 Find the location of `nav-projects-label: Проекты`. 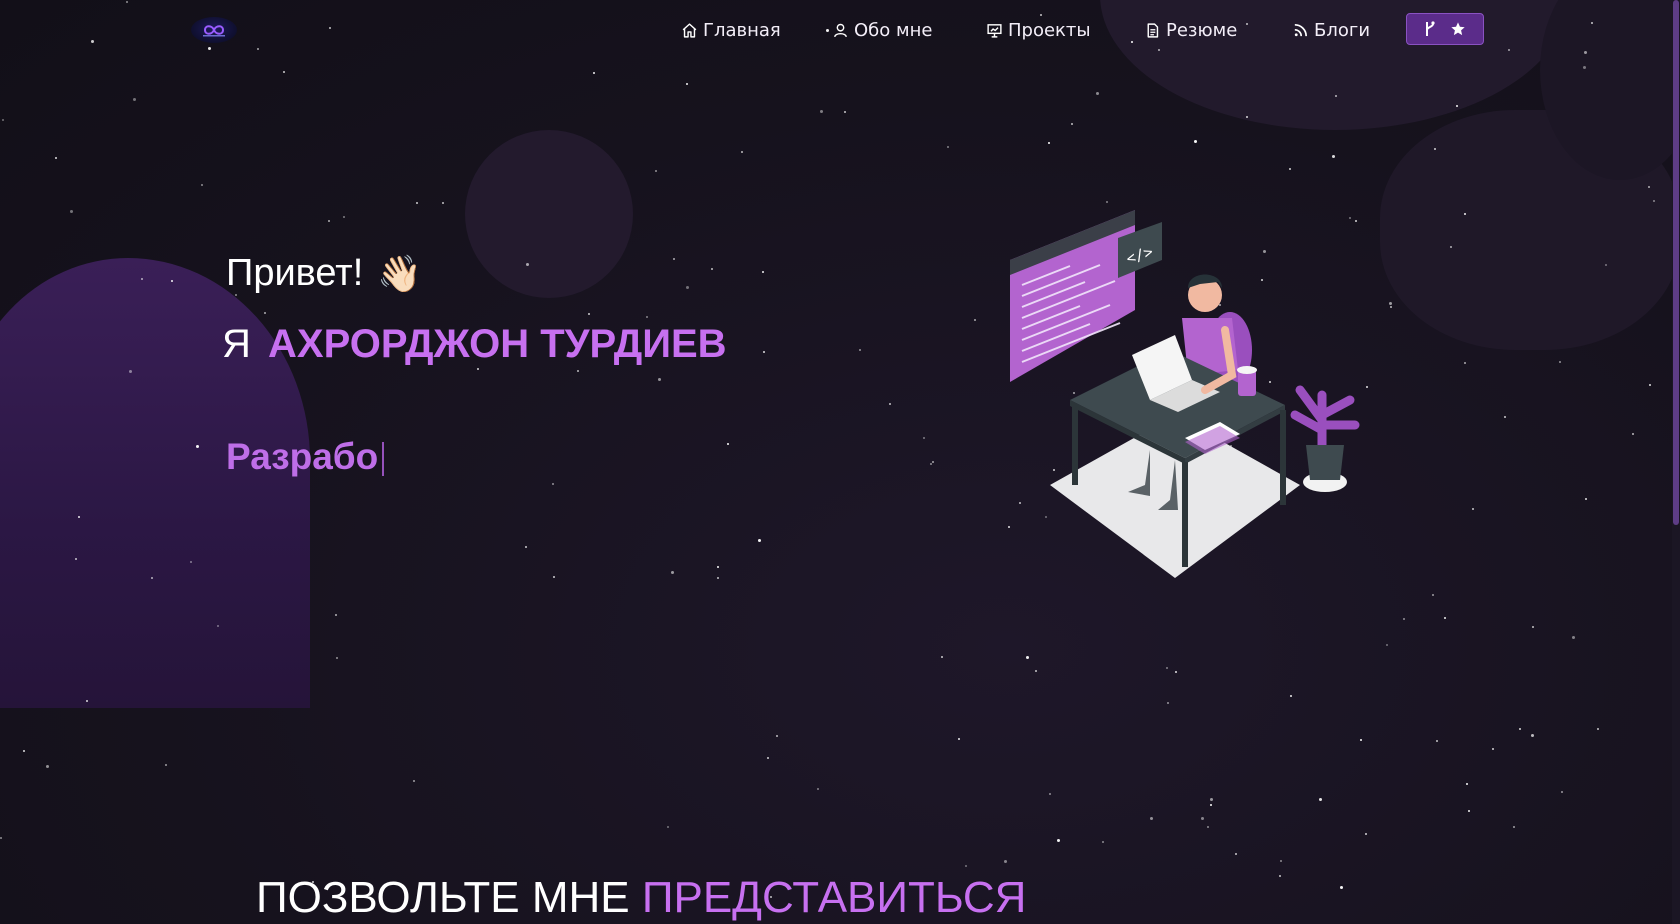

nav-projects-label: Проекты is located at coordinates (1049, 30).